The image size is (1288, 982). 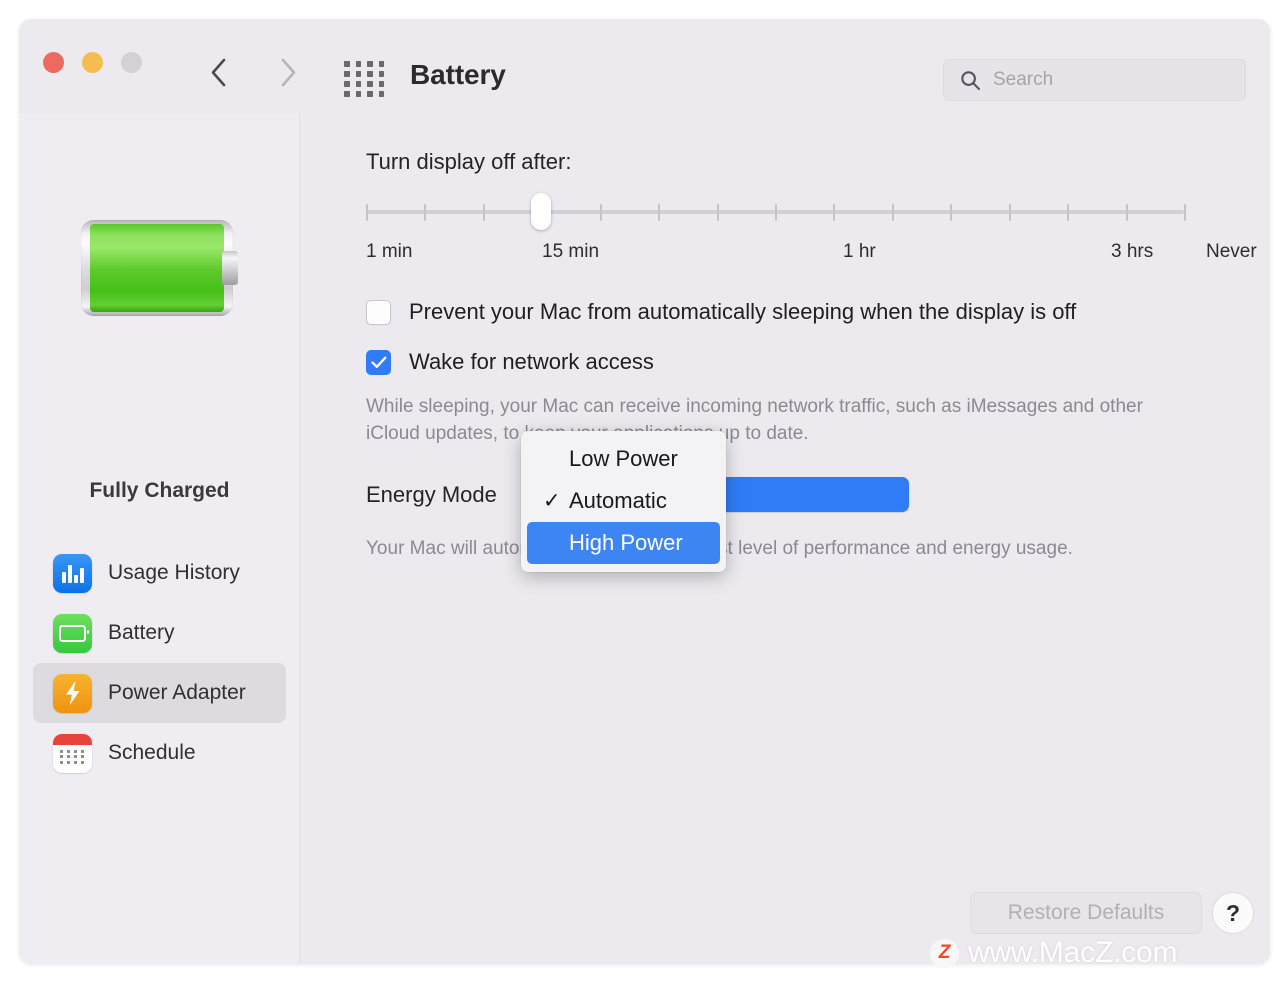 I want to click on checkmark-icon, so click(x=378, y=362).